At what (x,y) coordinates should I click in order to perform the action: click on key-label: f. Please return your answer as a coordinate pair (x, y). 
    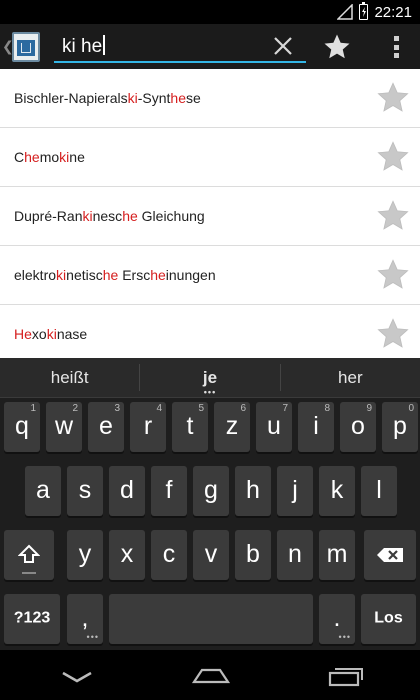
    Looking at the image, I should click on (169, 489).